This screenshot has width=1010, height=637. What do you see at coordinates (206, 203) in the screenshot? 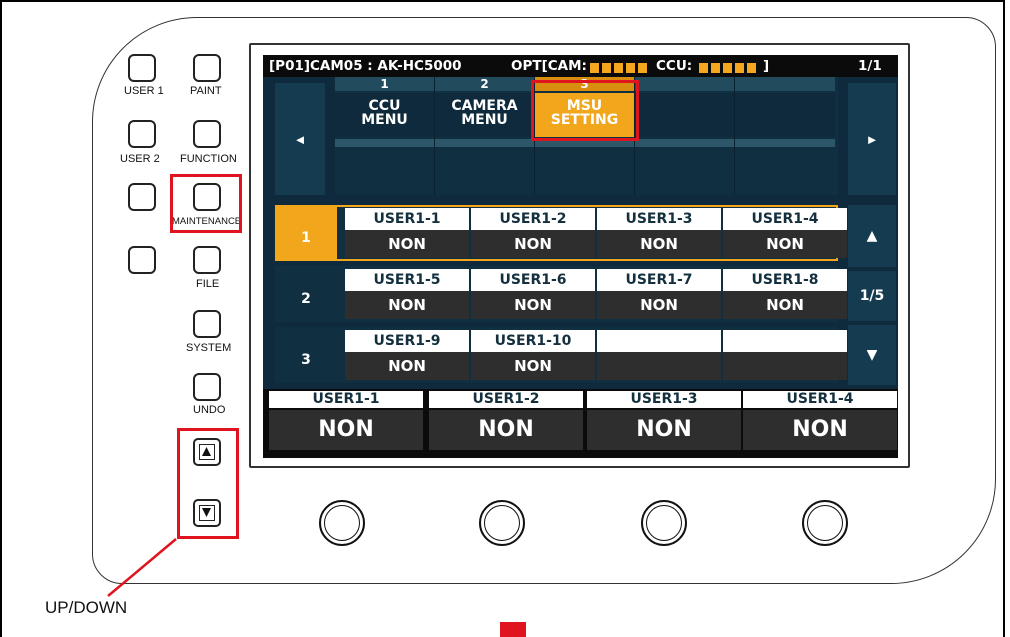
I see `maintenance-highlight` at bounding box center [206, 203].